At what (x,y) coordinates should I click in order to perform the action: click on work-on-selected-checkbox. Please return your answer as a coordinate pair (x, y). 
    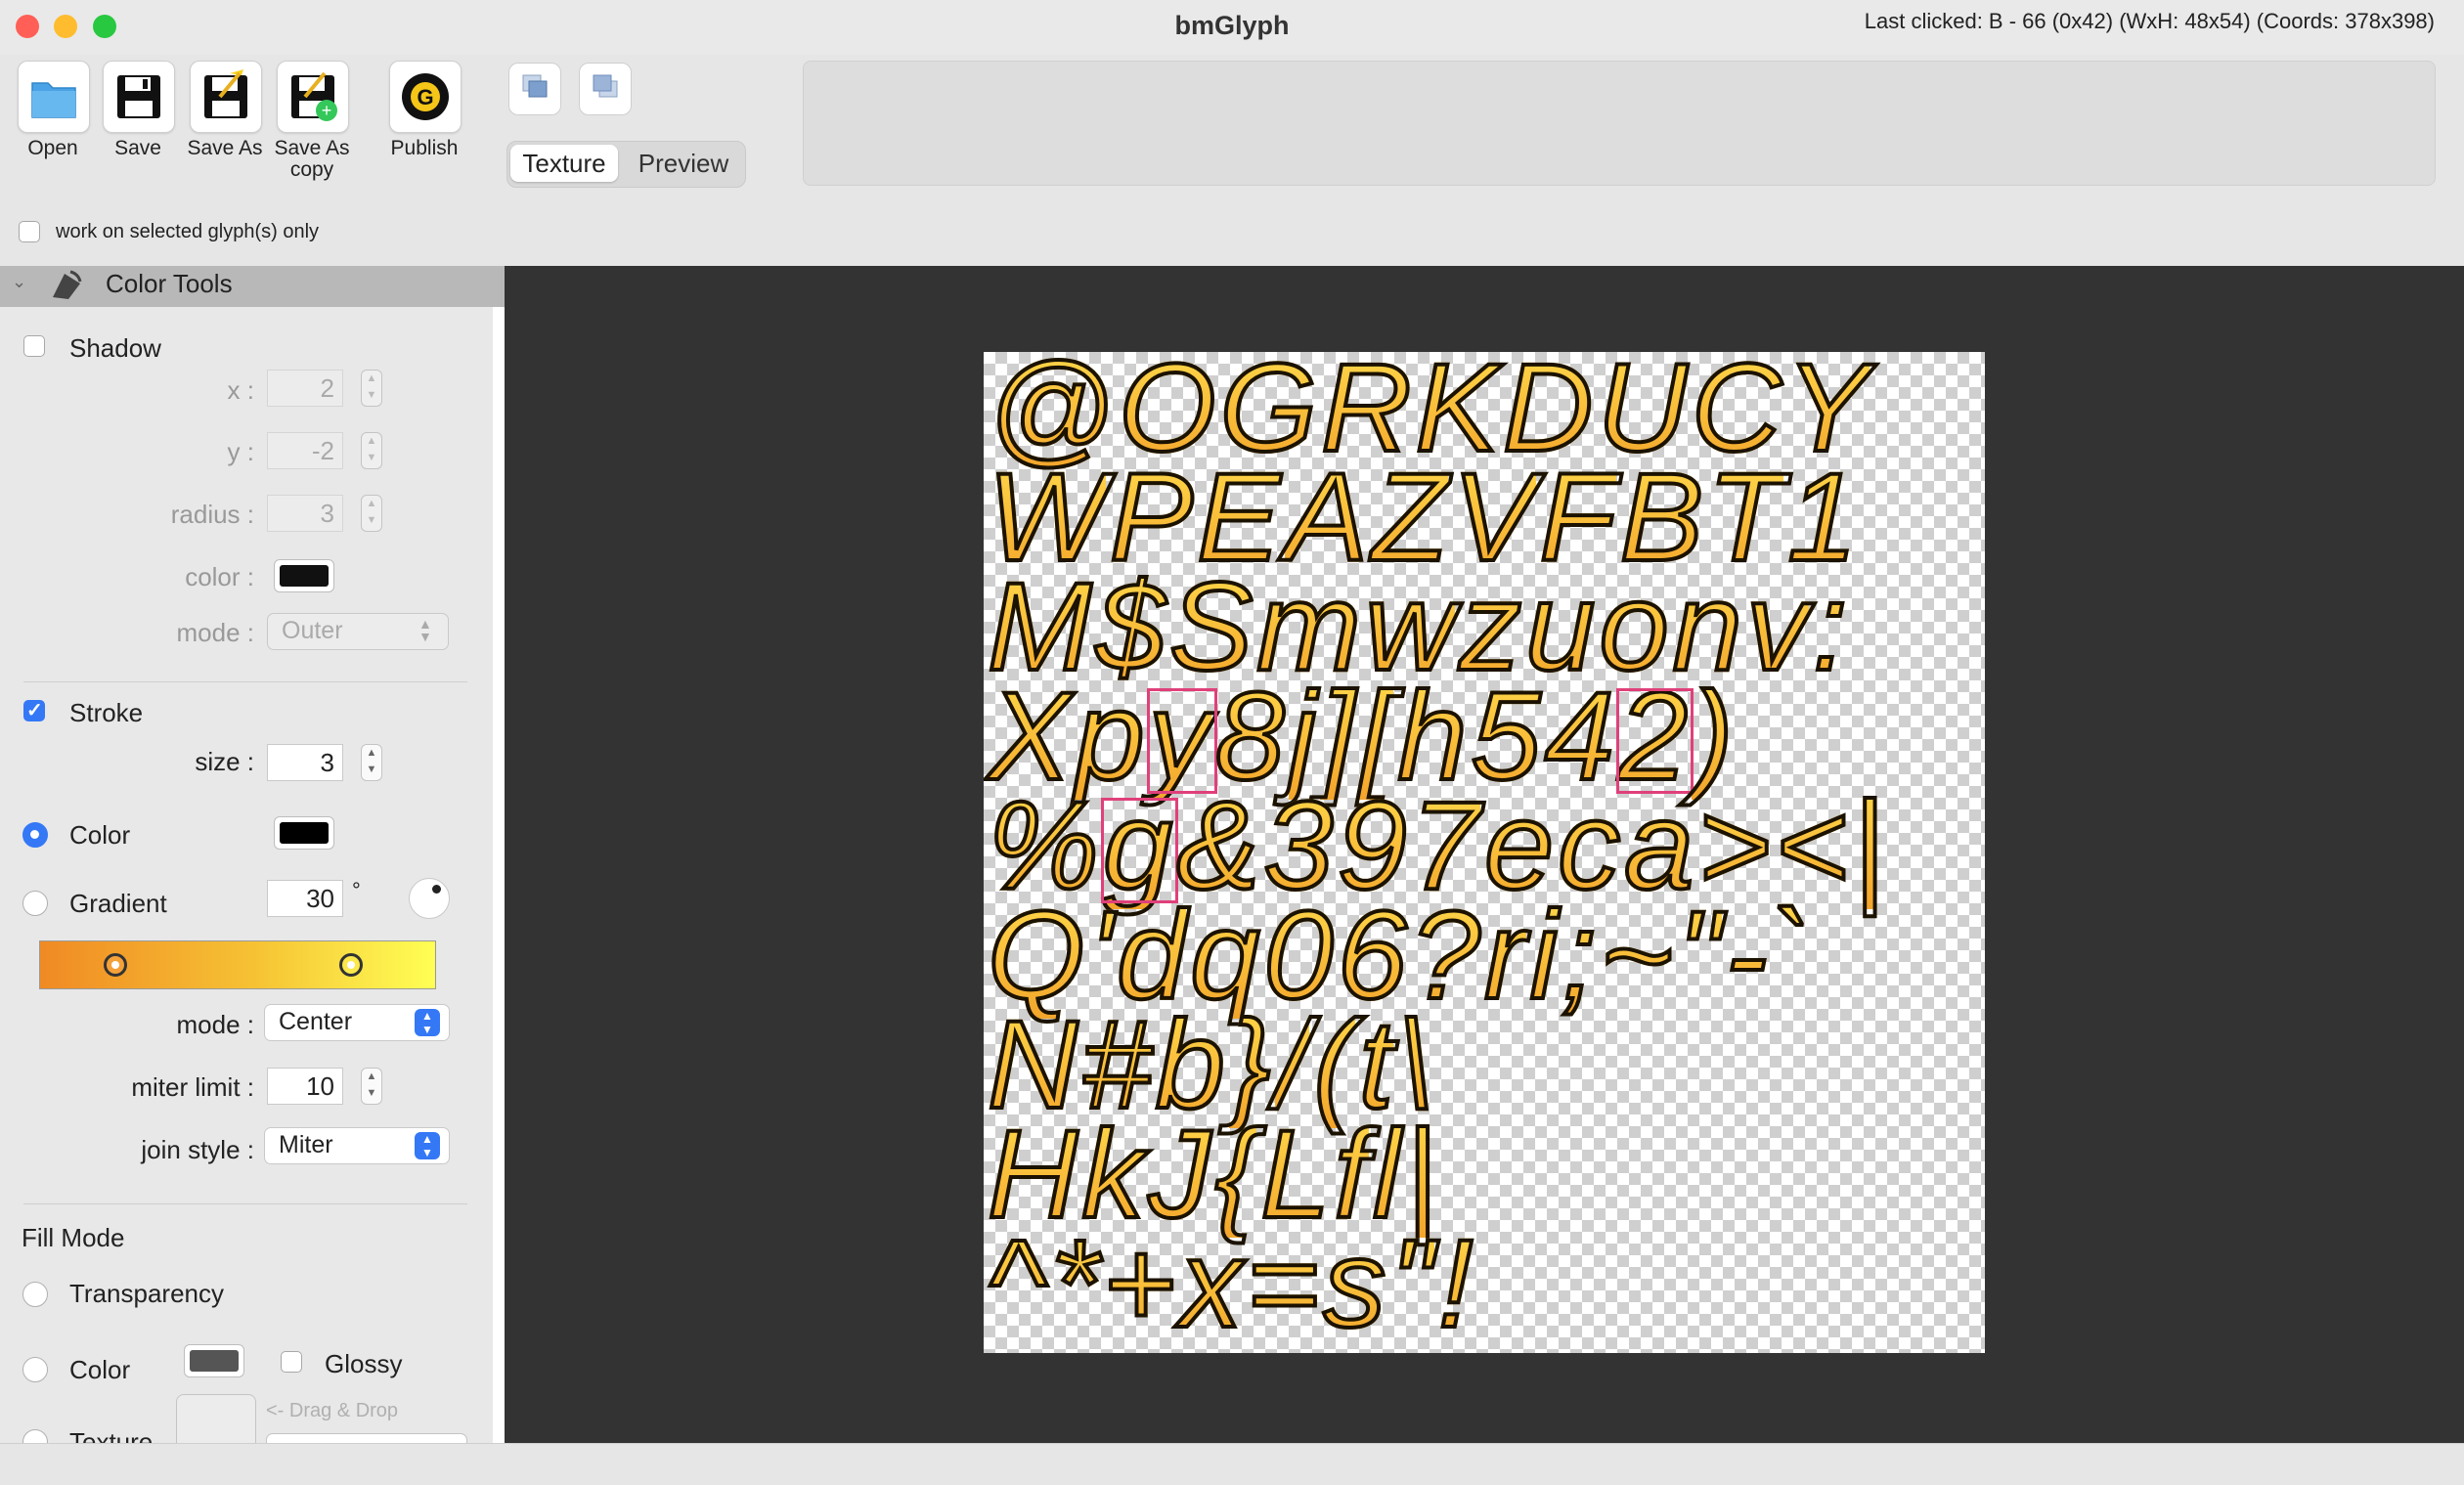
    Looking at the image, I should click on (29, 231).